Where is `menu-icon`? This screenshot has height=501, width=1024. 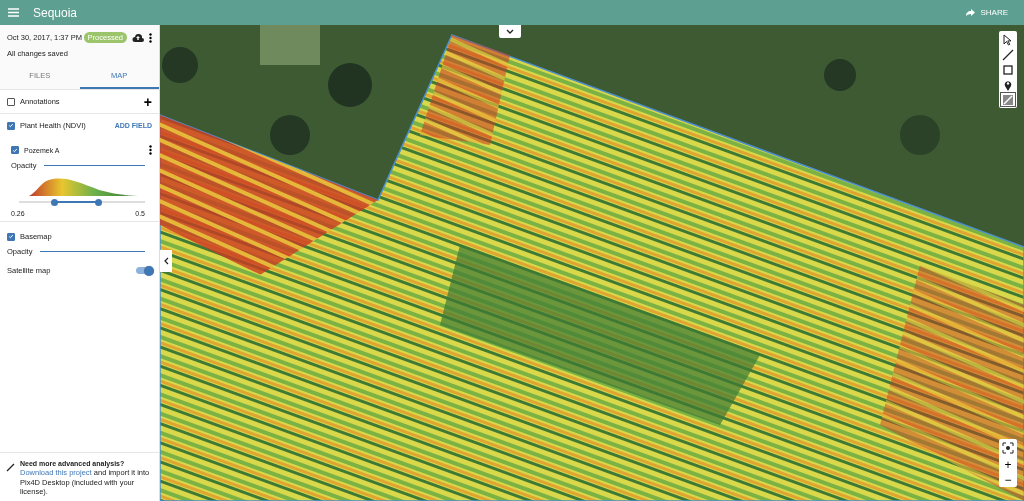 menu-icon is located at coordinates (13, 12).